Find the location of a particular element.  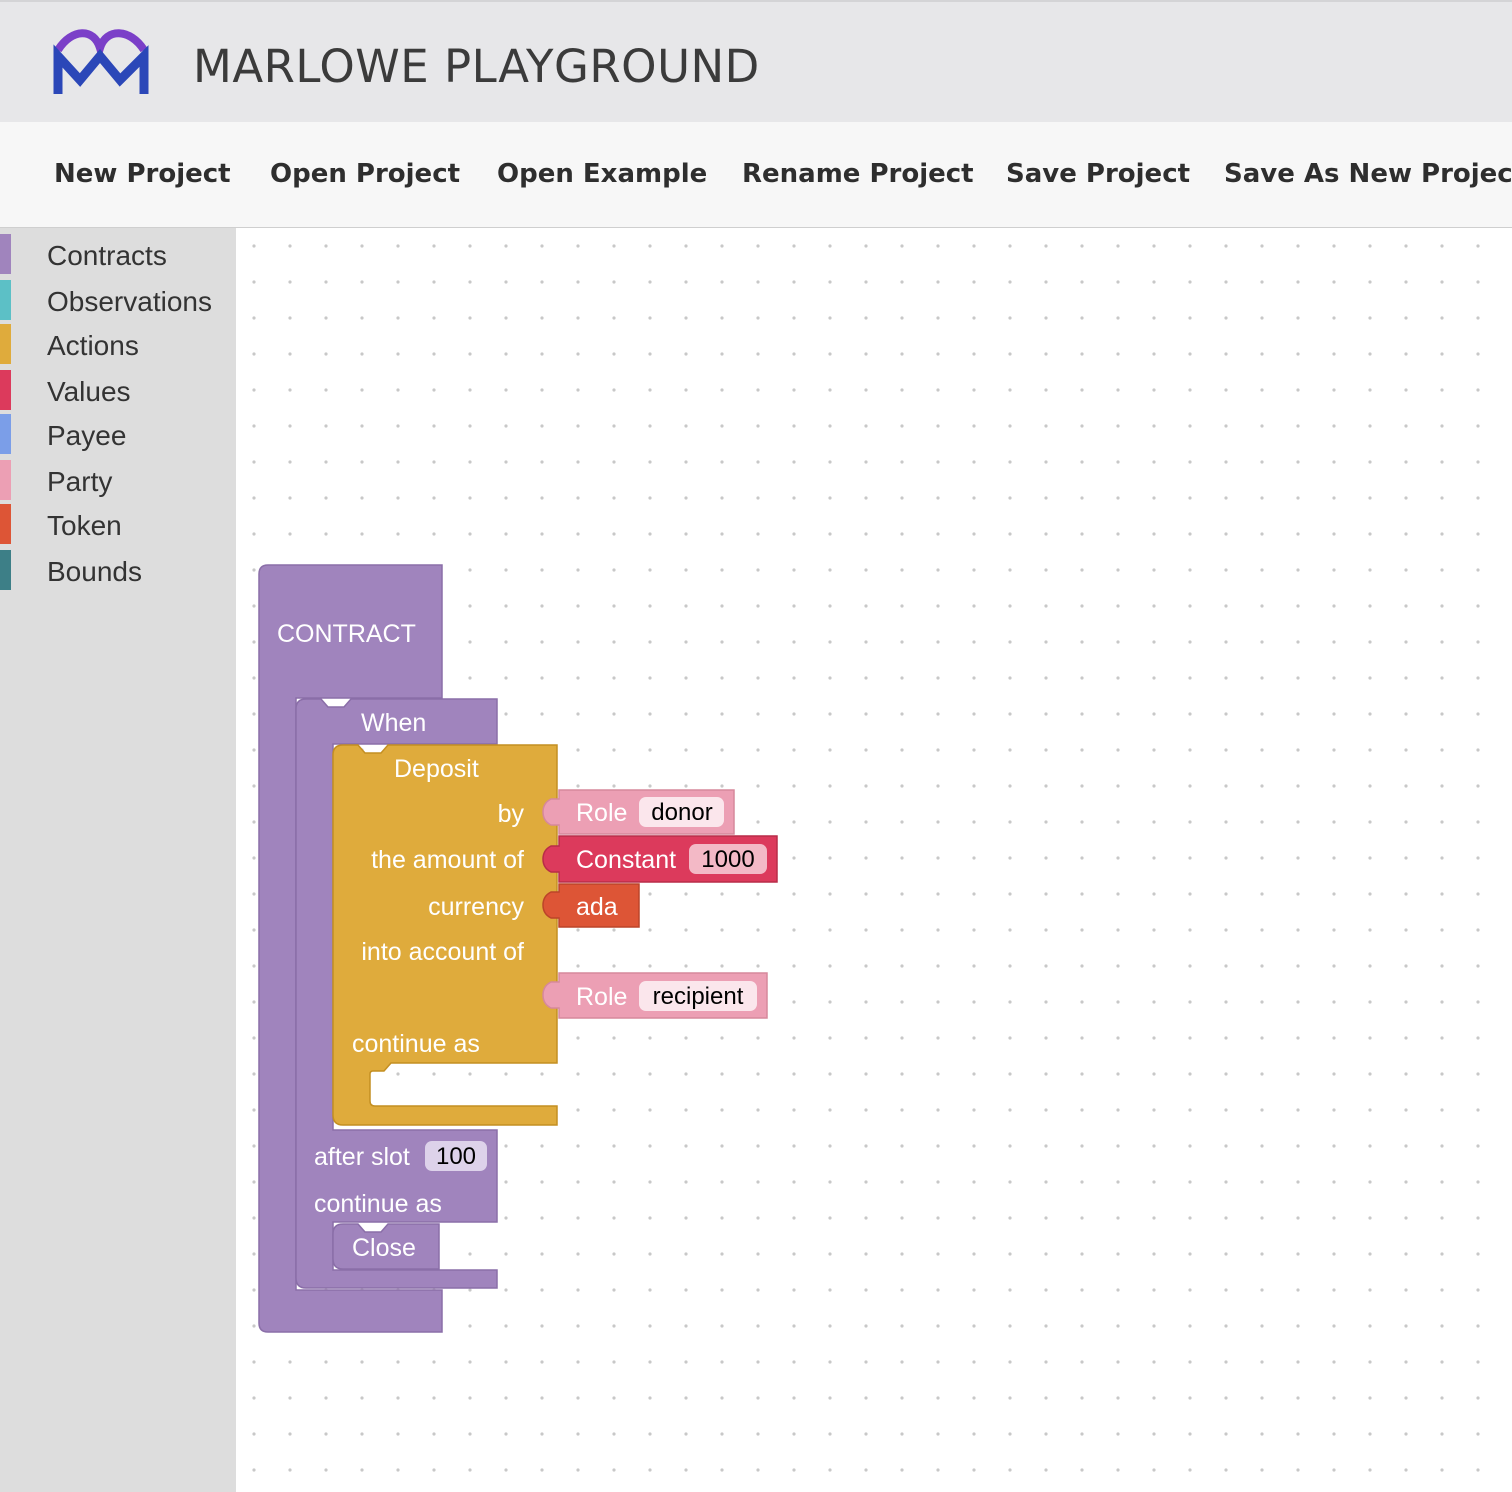

app-title: MARLOWE PLAYGROUND is located at coordinates (476, 66).